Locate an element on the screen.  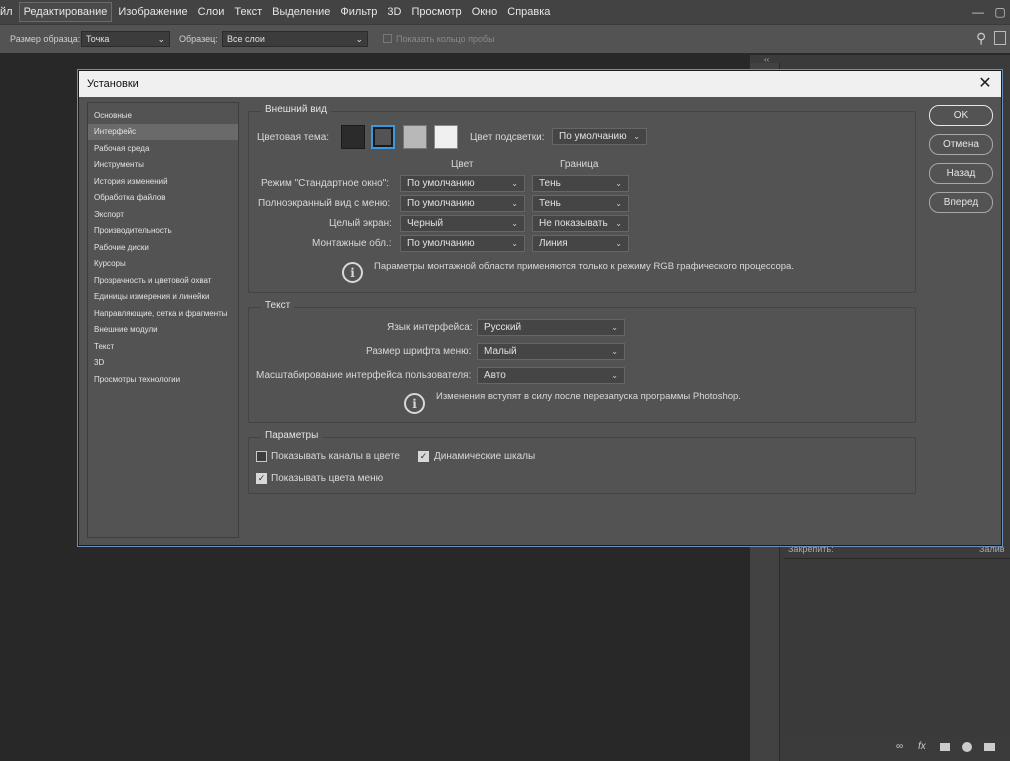
menu-type: Текст is located at coordinates (248, 12).